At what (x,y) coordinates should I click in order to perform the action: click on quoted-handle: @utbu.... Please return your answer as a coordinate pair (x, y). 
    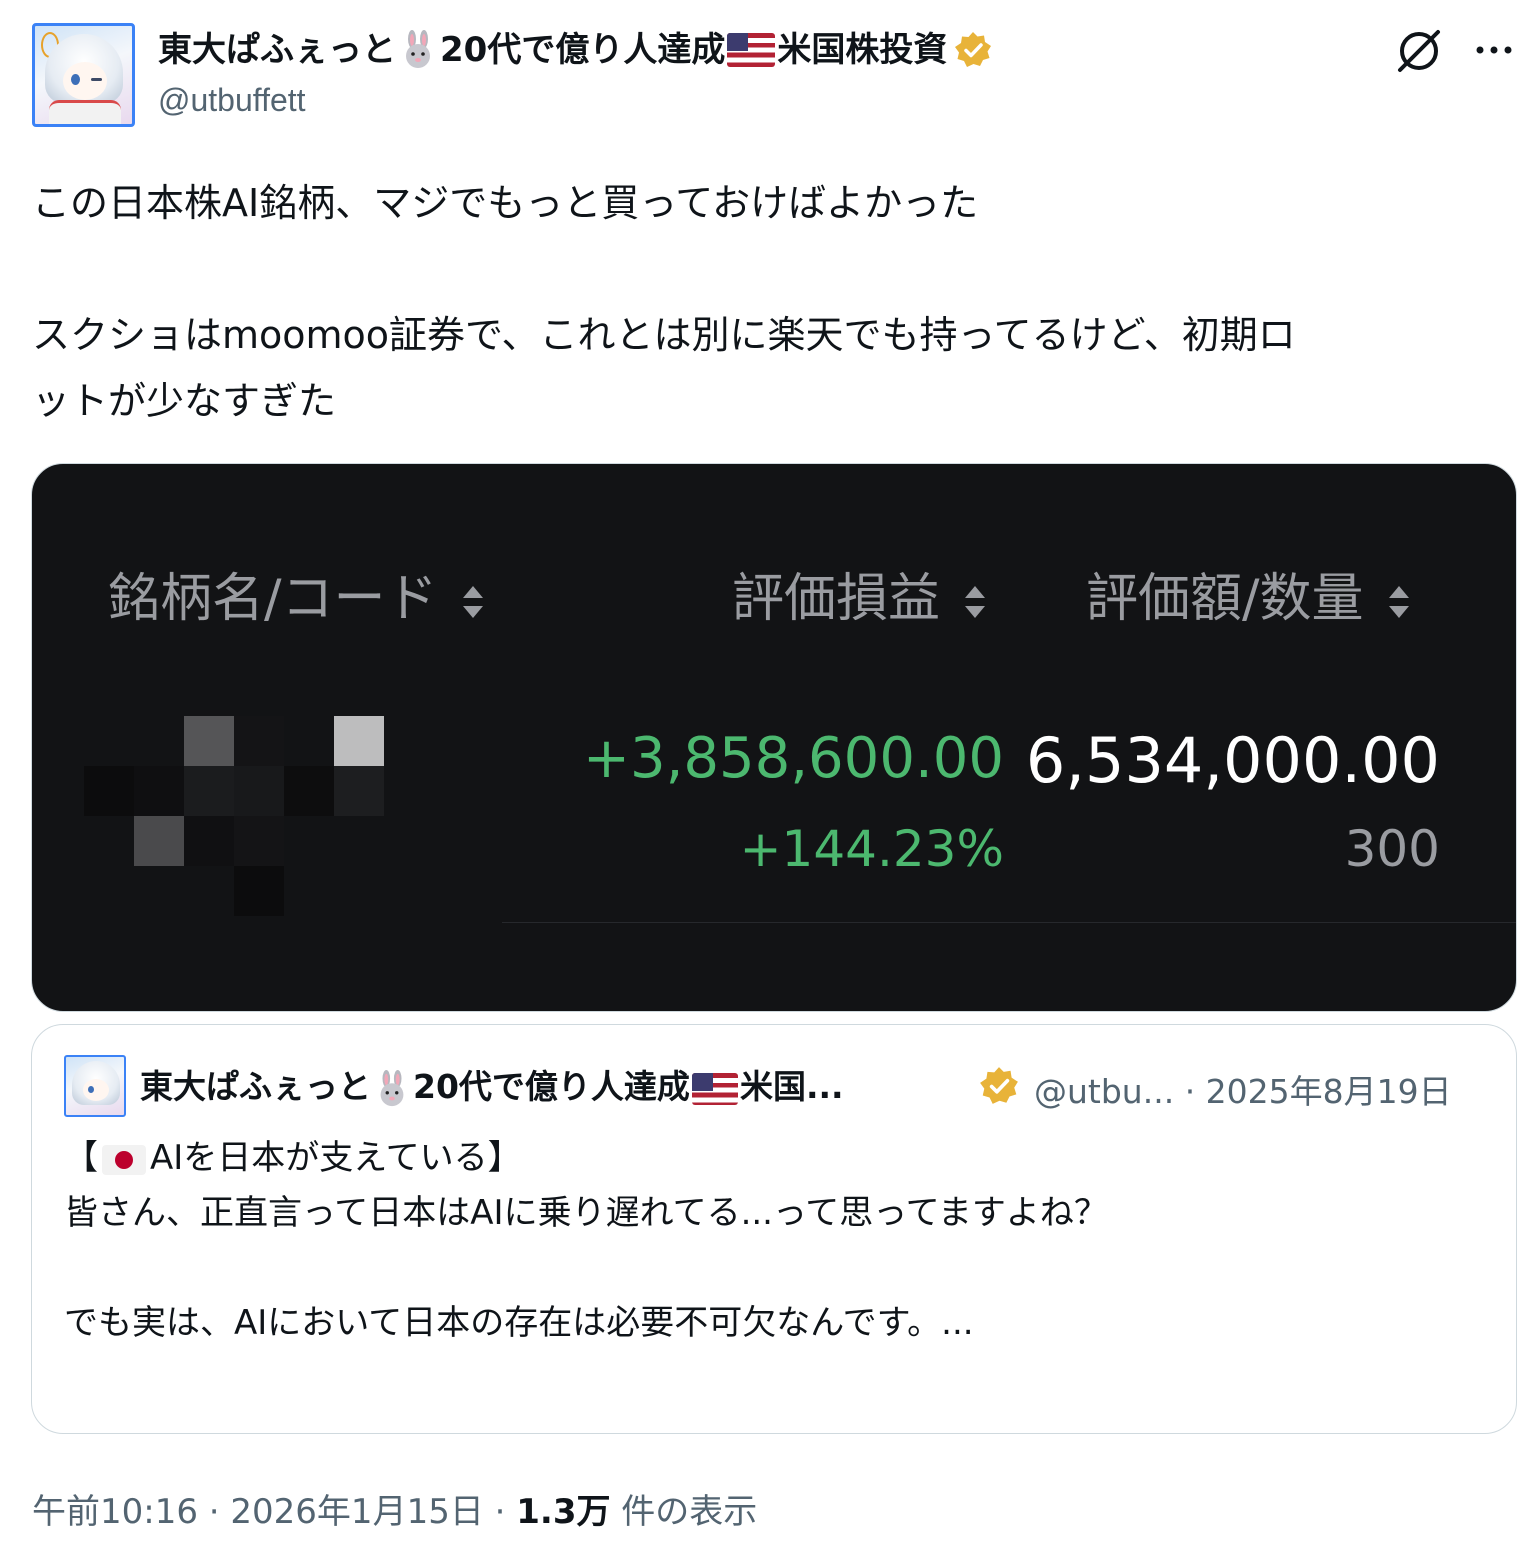
    Looking at the image, I should click on (1104, 1091).